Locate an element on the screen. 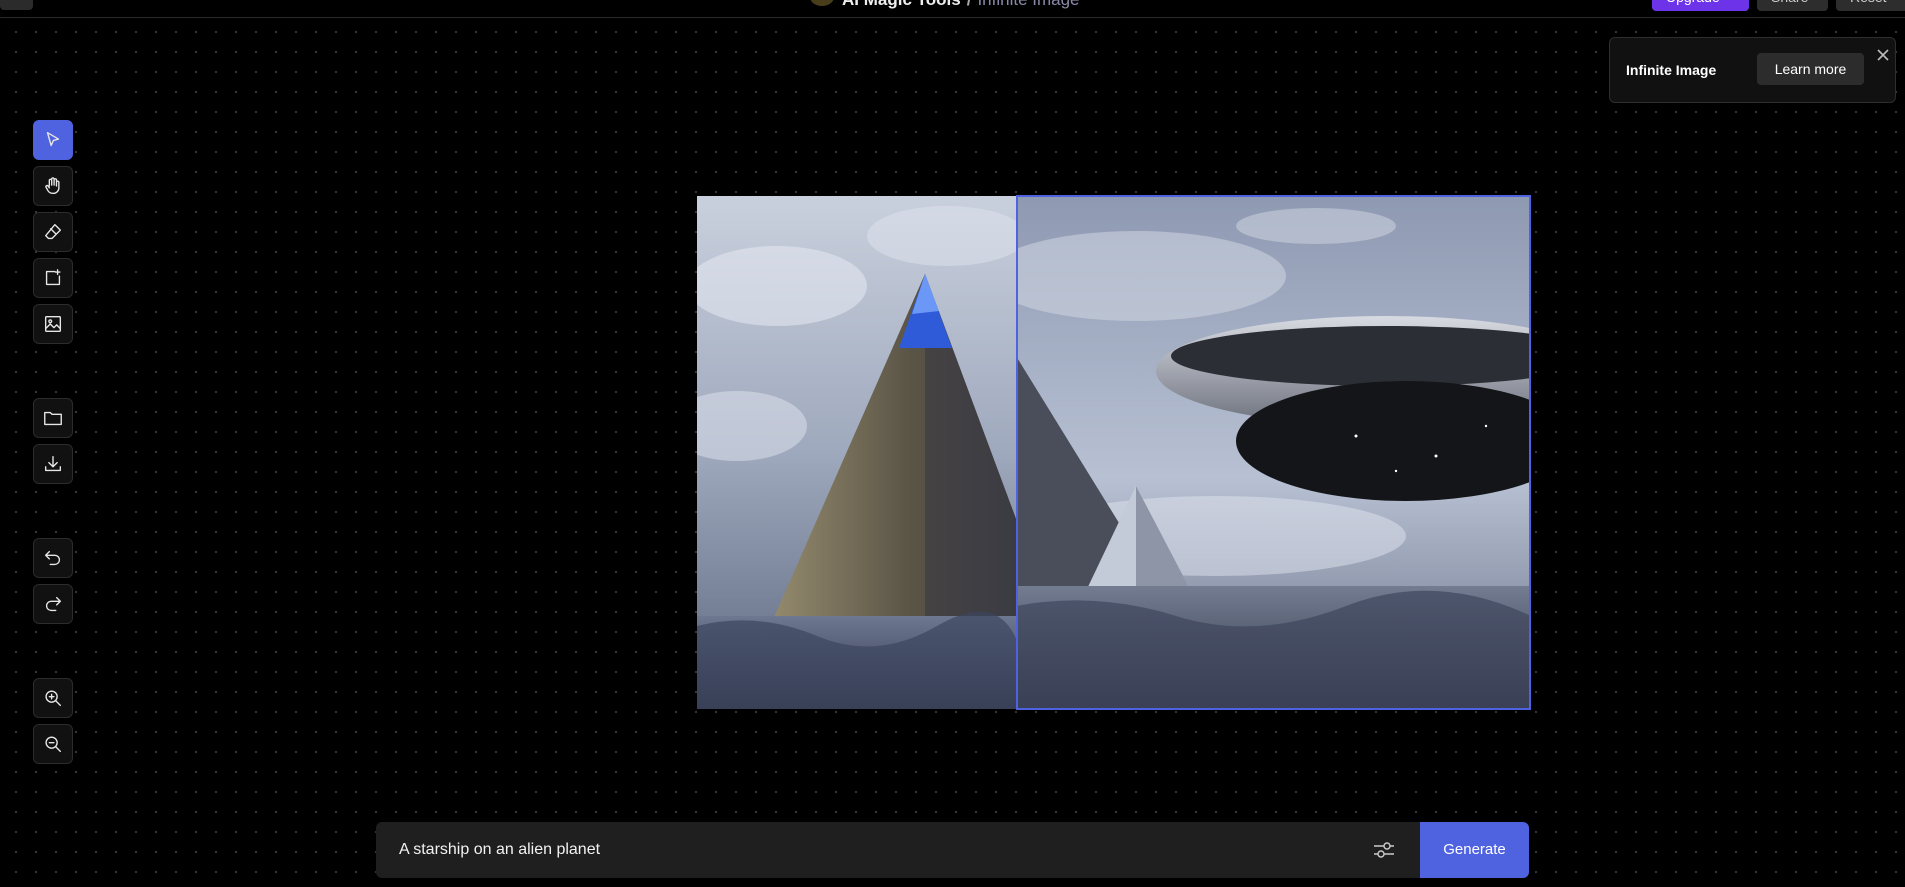  zoom-out-icon is located at coordinates (53, 744).